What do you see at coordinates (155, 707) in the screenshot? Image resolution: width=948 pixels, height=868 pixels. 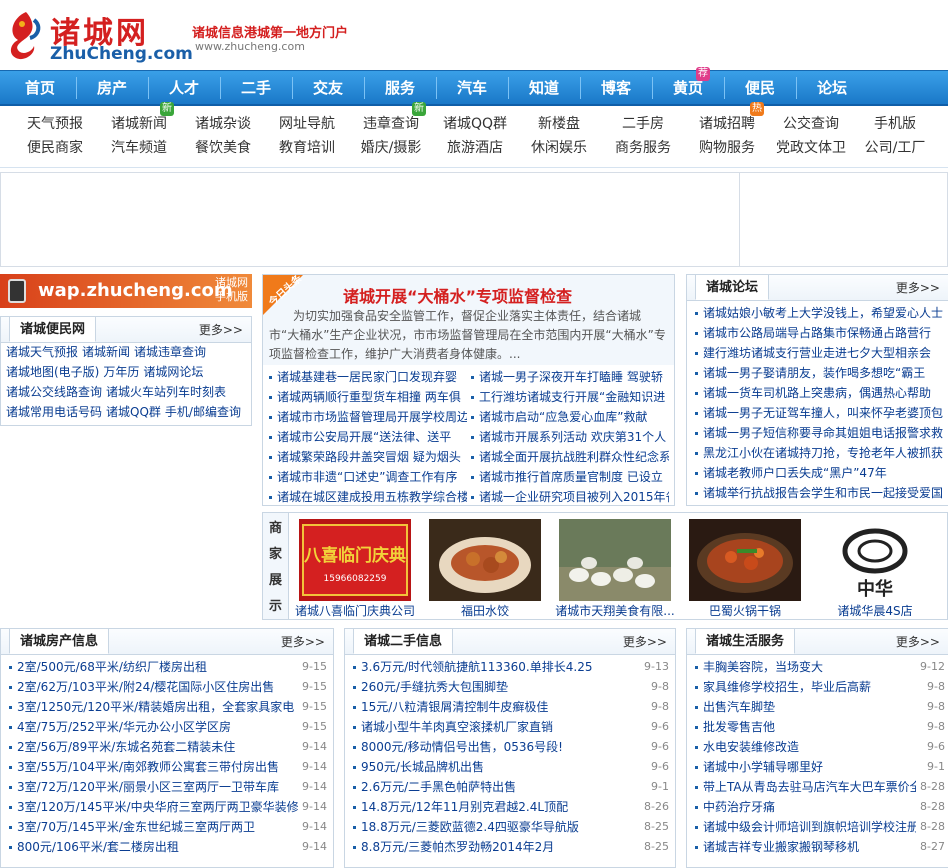 I see `house-link: 3室/1250元/120平米/精装婚房出租，全套家具家电` at bounding box center [155, 707].